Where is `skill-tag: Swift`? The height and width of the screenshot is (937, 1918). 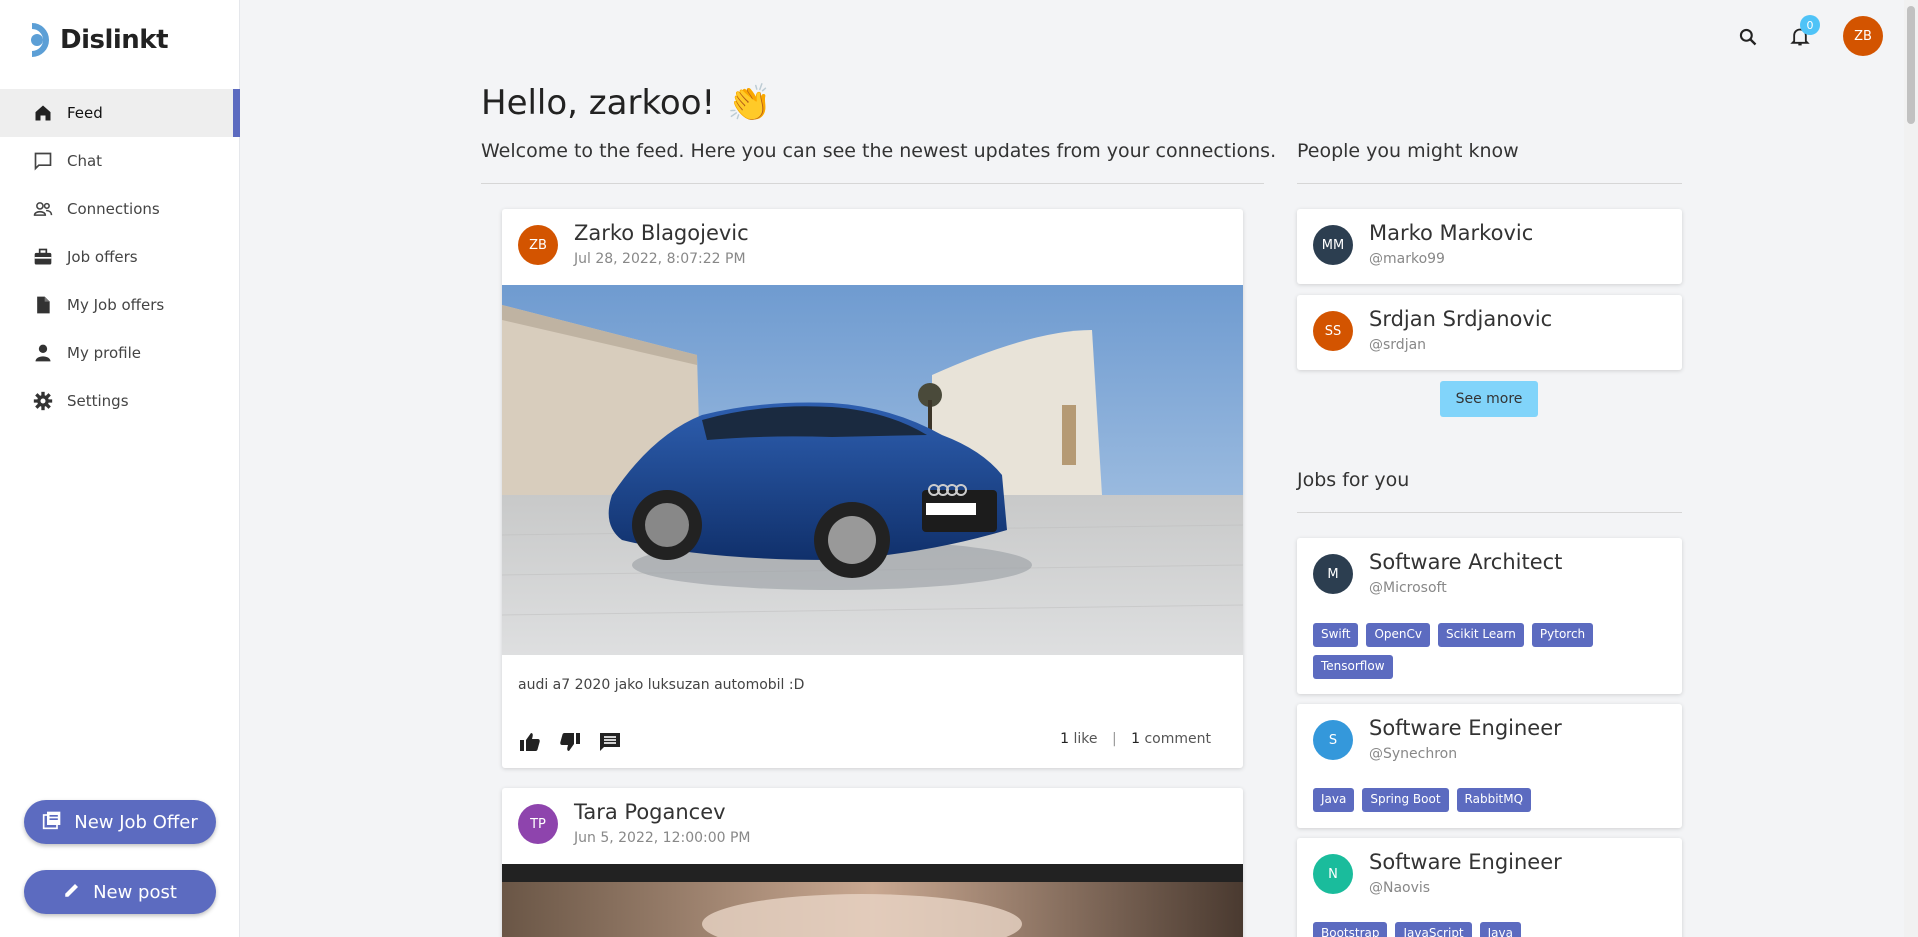
skill-tag: Swift is located at coordinates (1336, 635).